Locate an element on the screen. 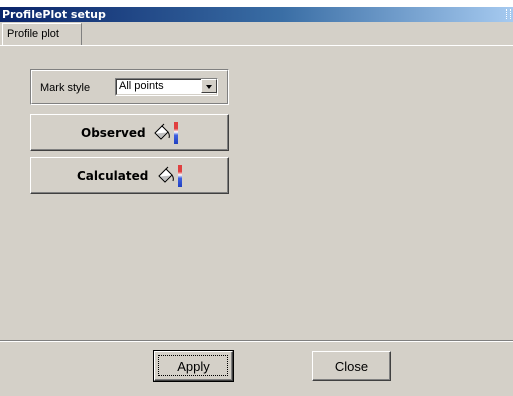 This screenshot has width=513, height=396. window-title: ProfilePlot setup is located at coordinates (54, 14).